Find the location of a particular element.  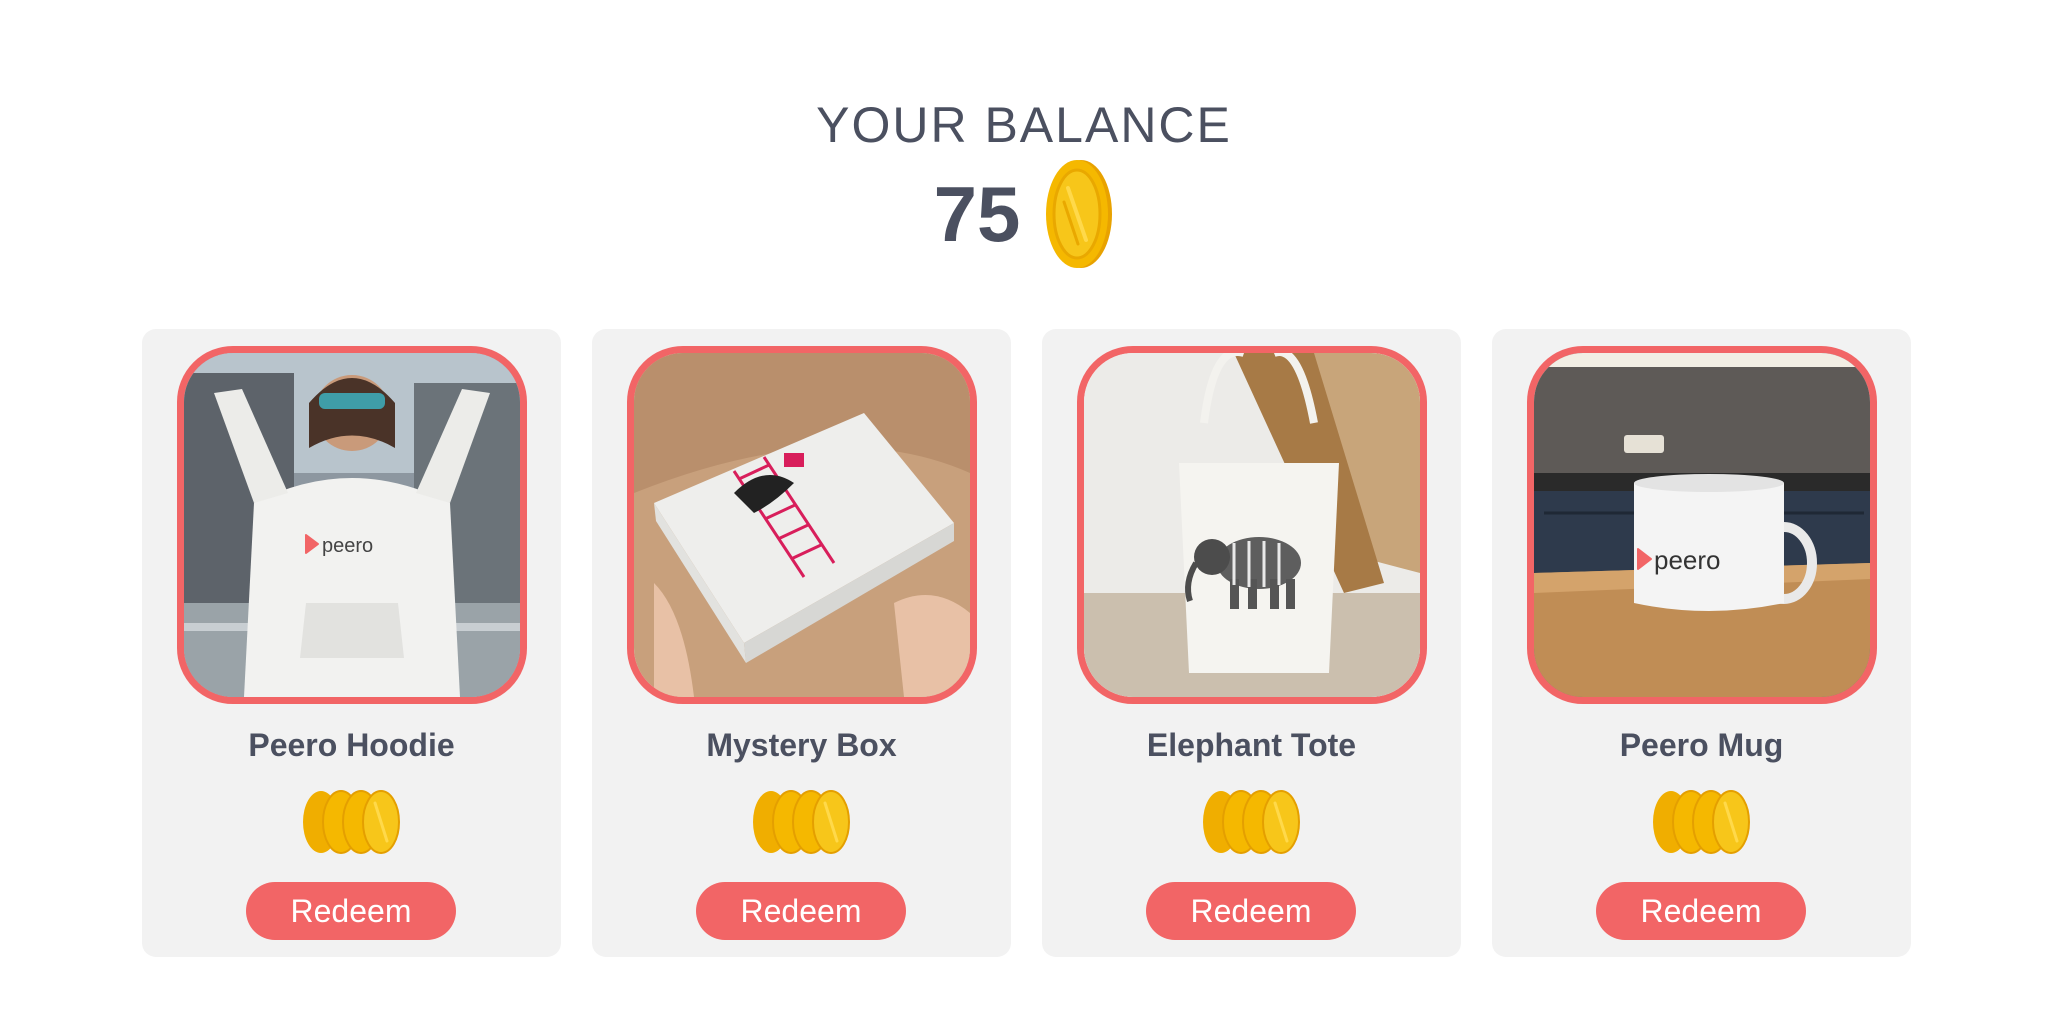

reward-card-elephant-tote: Elephant Tote Redeem is located at coordinates (1251, 643).